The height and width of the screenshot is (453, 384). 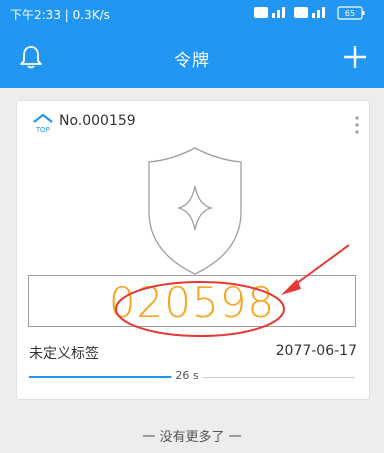 I want to click on top-icon: TOP, so click(x=43, y=123).